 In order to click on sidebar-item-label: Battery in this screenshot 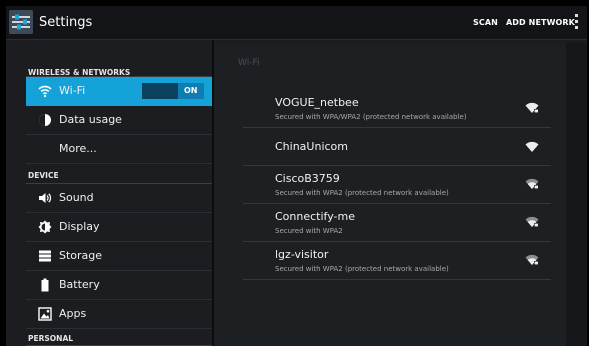, I will do `click(79, 284)`.